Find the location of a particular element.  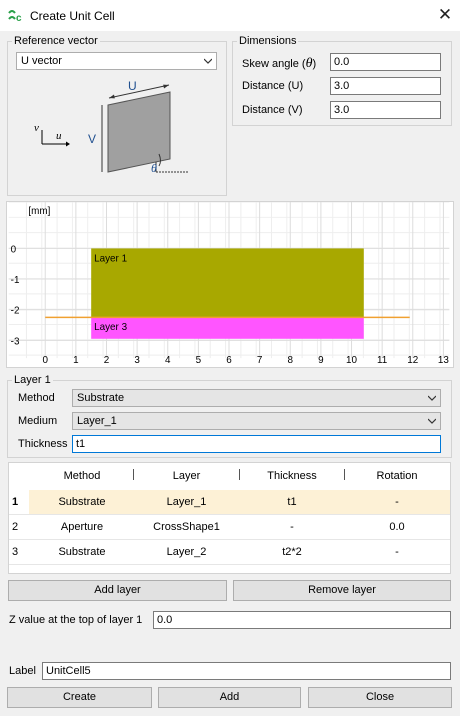

theta-label: θ is located at coordinates (154, 168).